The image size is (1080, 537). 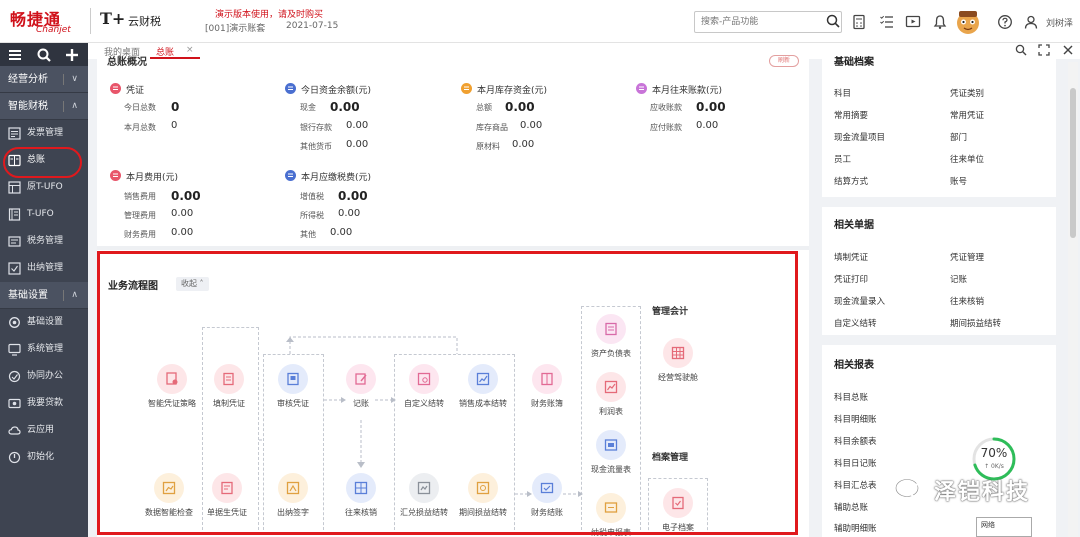 I want to click on link-bank-account: 账号, so click(x=958, y=181).